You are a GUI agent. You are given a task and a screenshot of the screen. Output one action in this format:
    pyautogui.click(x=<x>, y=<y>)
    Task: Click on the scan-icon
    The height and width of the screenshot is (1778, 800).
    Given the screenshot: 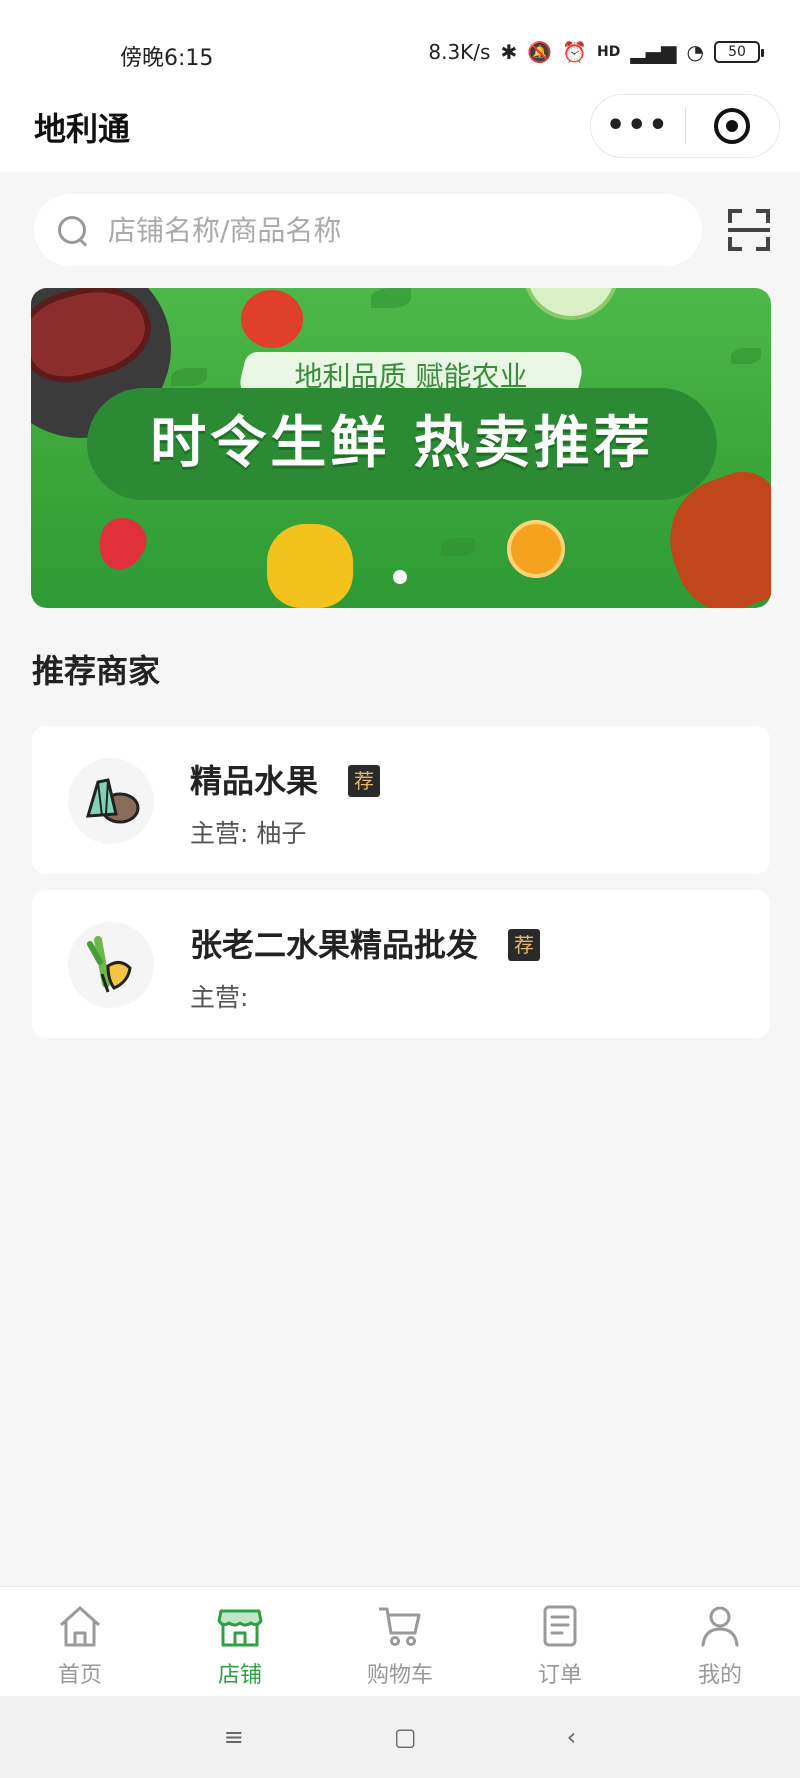 What is the action you would take?
    pyautogui.click(x=749, y=230)
    